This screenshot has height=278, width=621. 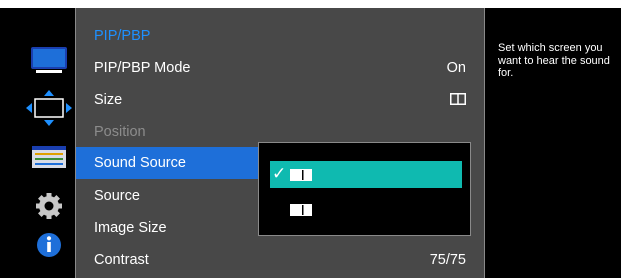 What do you see at coordinates (364, 189) in the screenshot?
I see `sound-source-popup: ✓` at bounding box center [364, 189].